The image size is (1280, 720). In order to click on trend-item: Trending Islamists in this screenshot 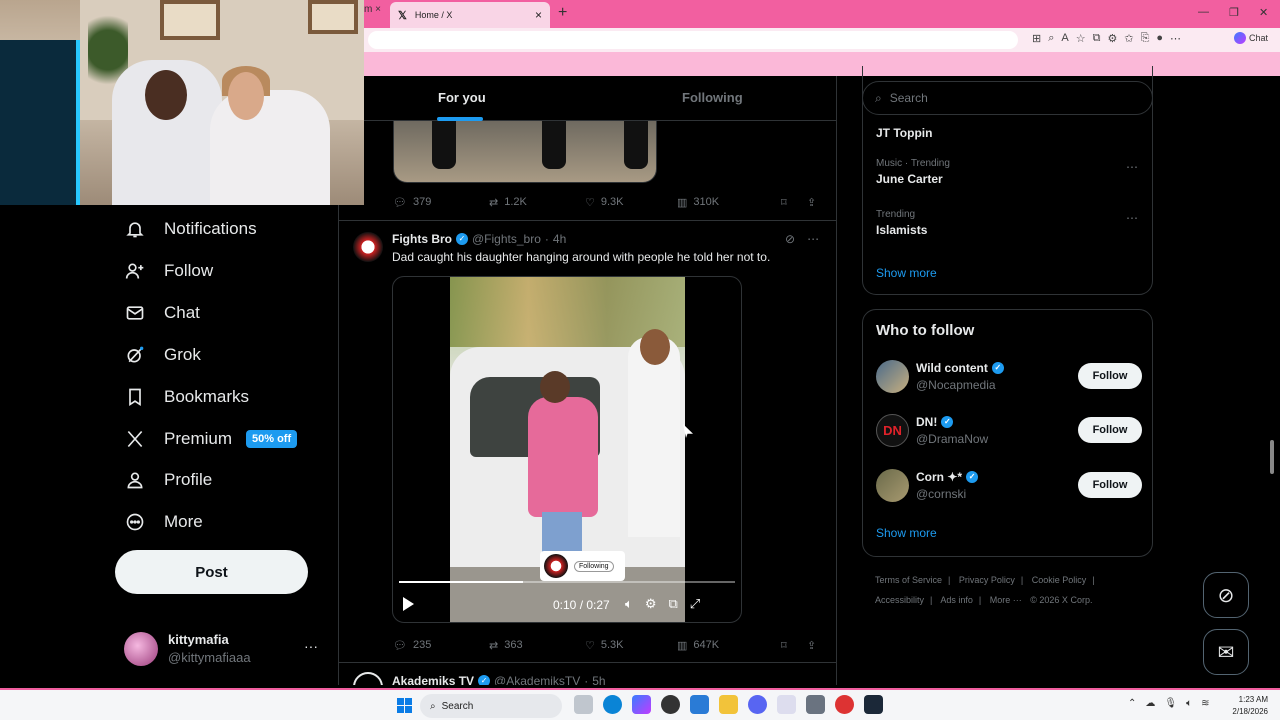, I will do `click(901, 223)`.